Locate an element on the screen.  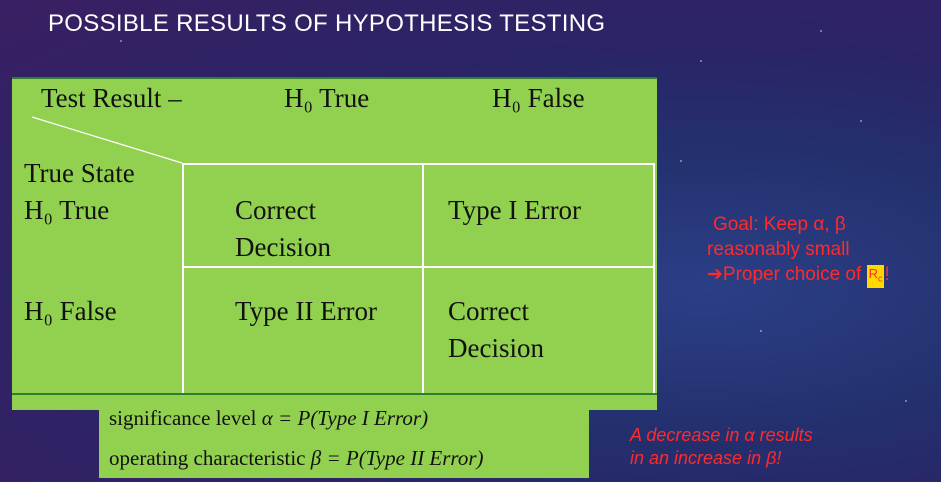
significance-expression: α = P(Type I Error) is located at coordinates (345, 418).